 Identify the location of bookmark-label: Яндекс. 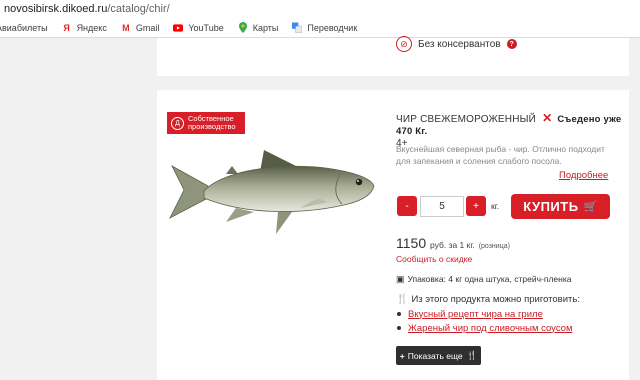
(91, 27).